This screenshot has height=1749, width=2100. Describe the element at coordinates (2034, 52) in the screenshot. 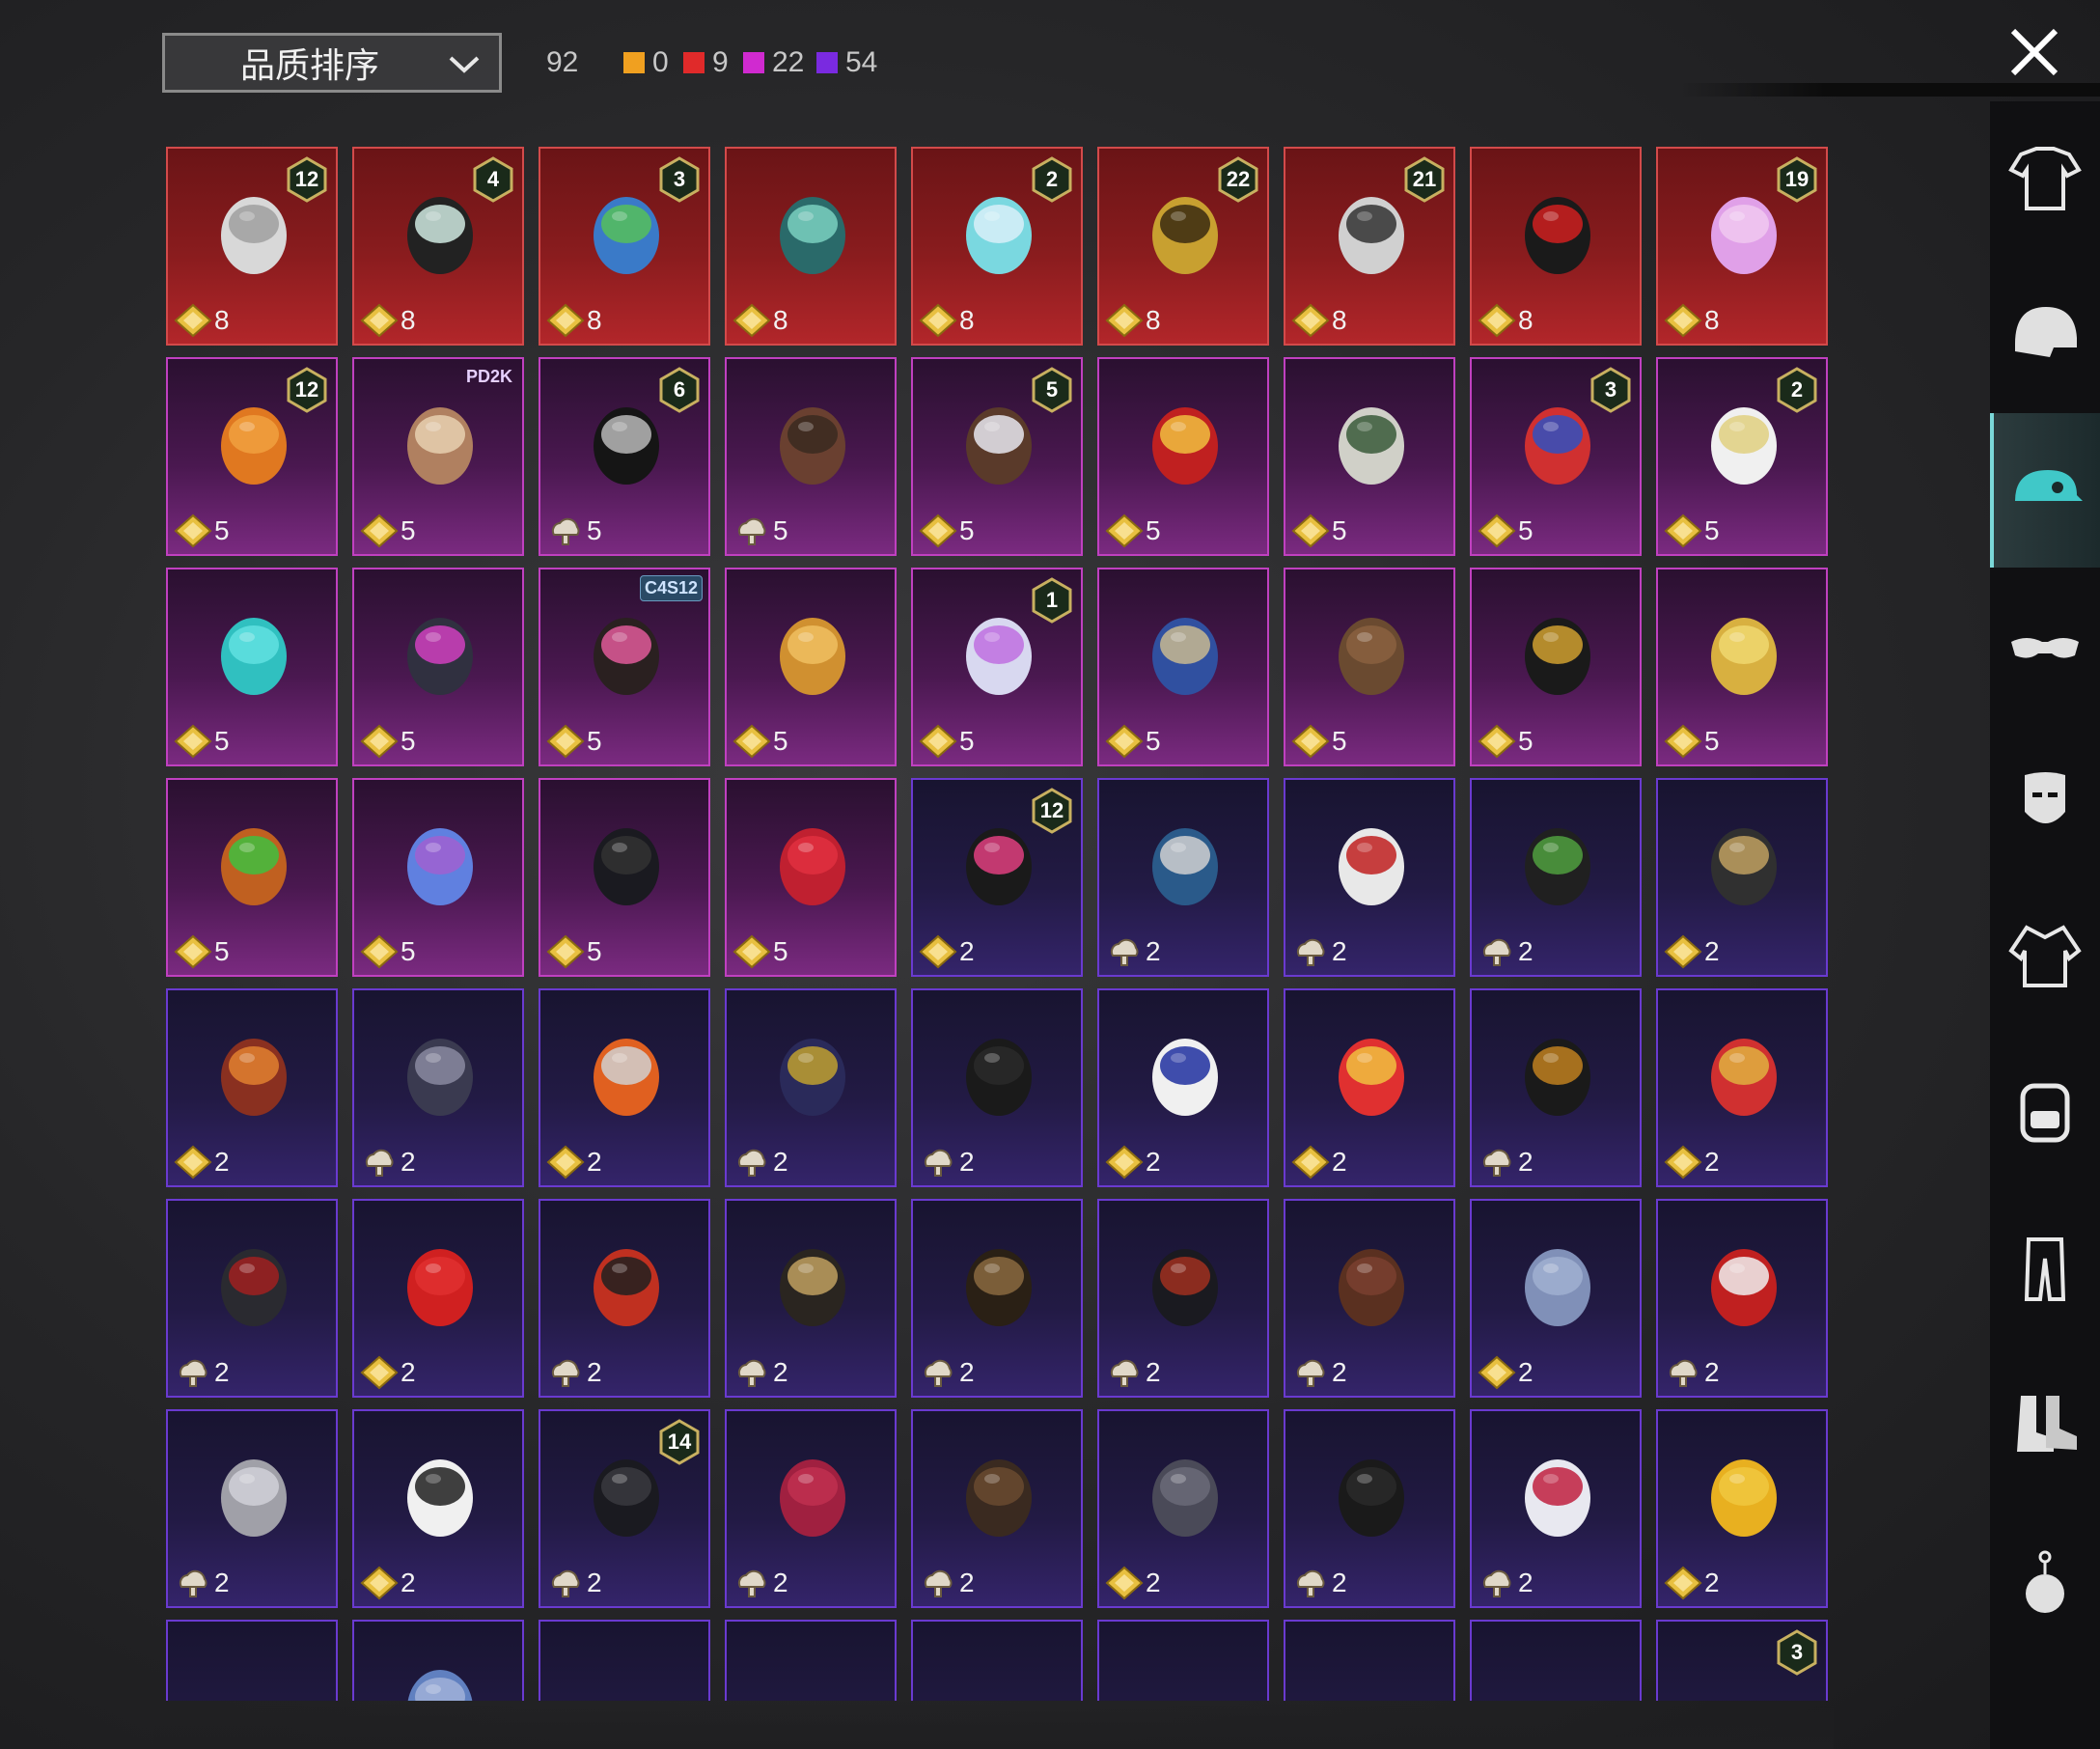

I see `close-icon` at that location.